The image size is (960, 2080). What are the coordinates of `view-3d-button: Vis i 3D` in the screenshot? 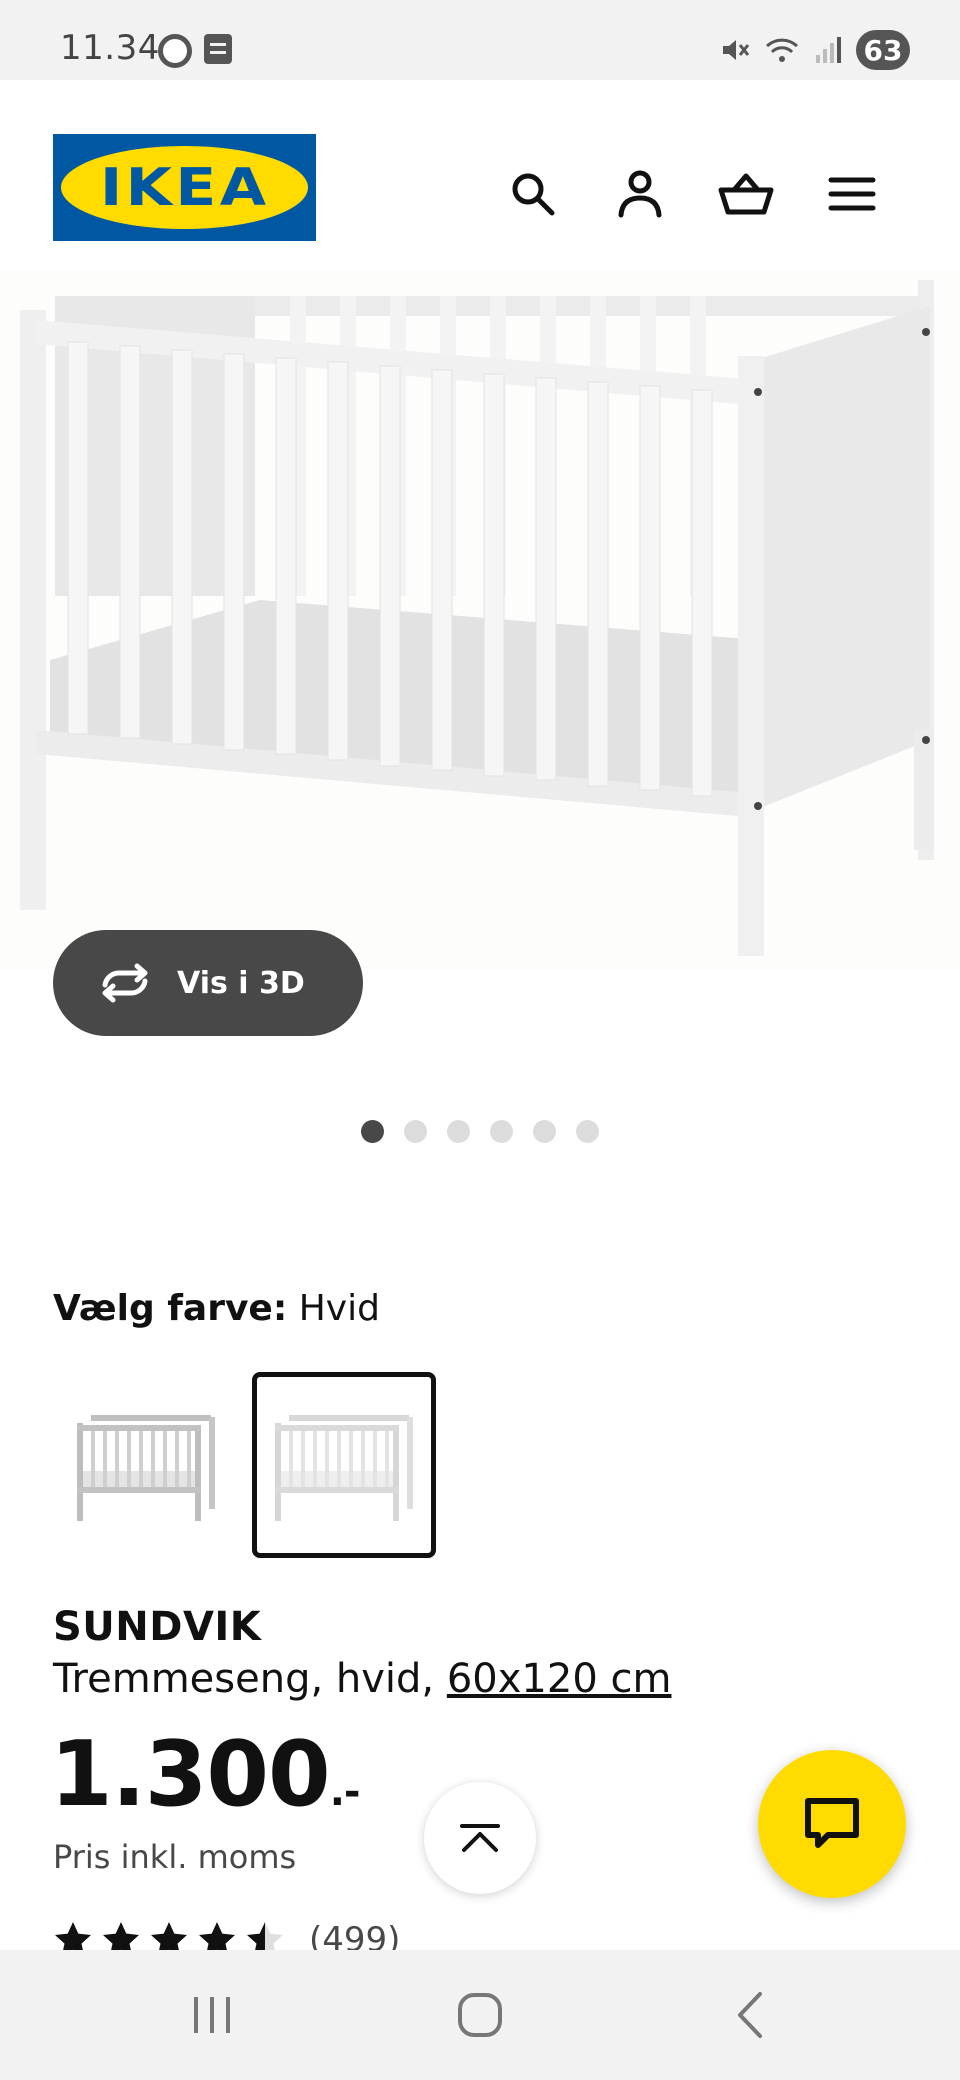 It's located at (208, 983).